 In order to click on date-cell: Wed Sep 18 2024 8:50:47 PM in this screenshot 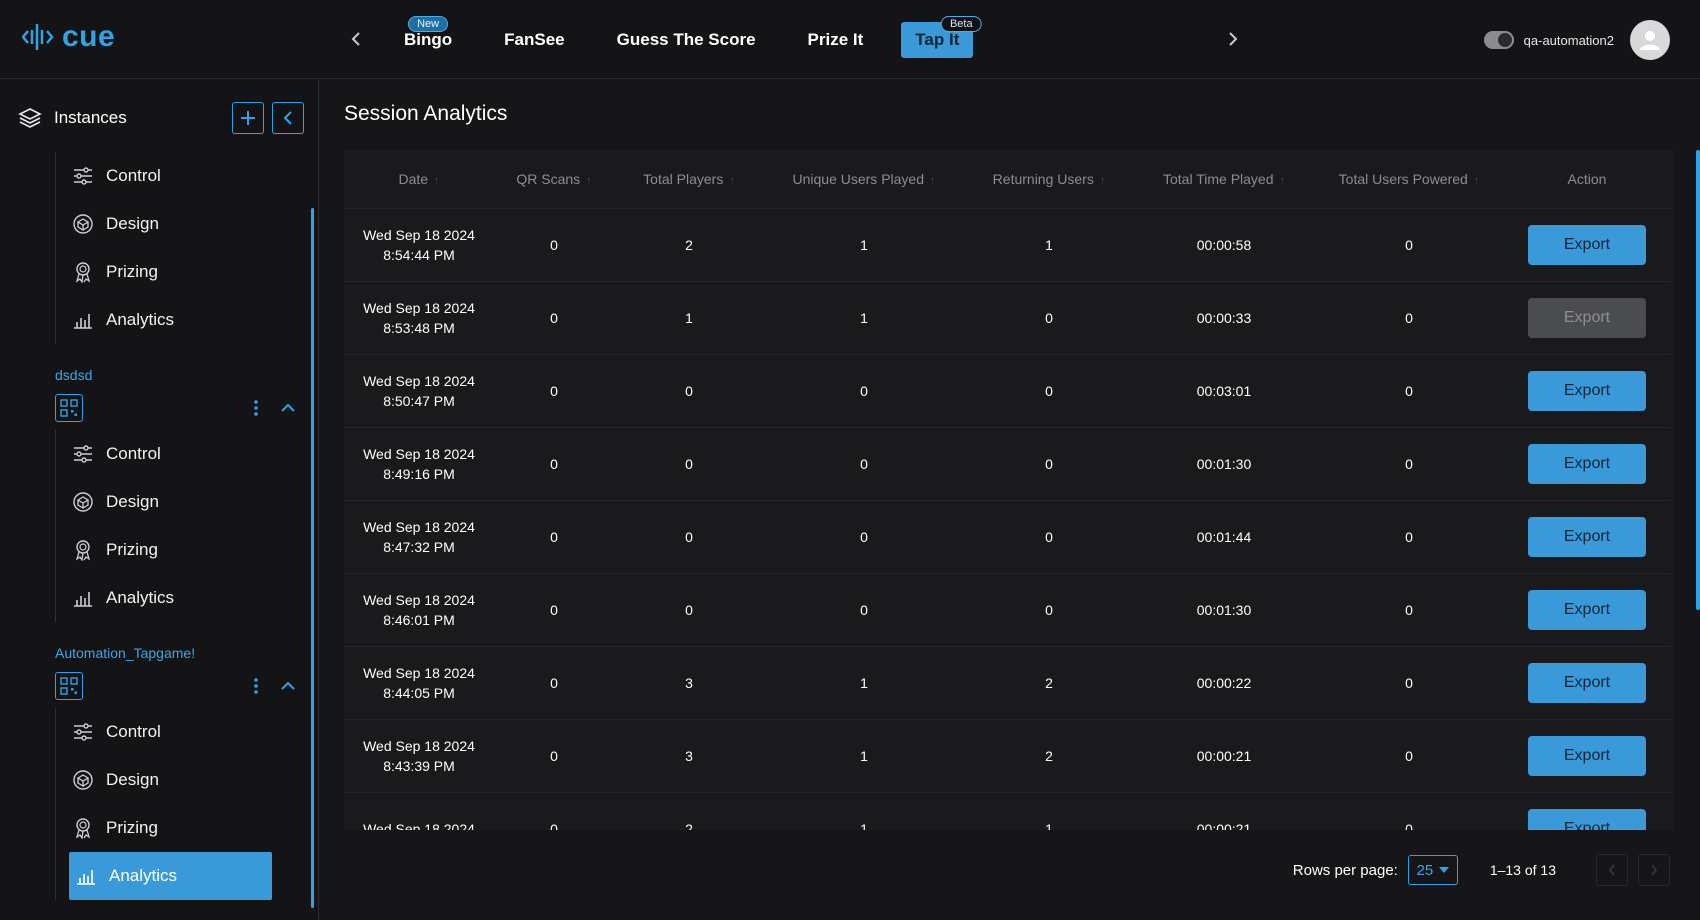, I will do `click(419, 391)`.